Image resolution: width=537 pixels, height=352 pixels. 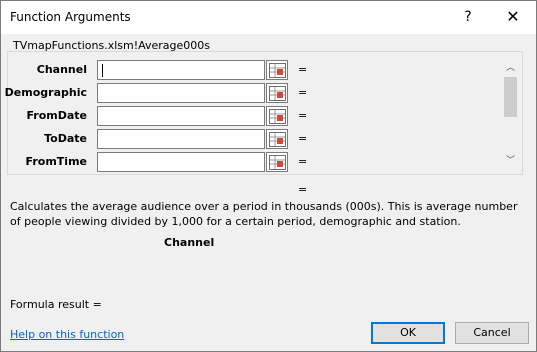 What do you see at coordinates (408, 333) in the screenshot?
I see `ok-button: OK` at bounding box center [408, 333].